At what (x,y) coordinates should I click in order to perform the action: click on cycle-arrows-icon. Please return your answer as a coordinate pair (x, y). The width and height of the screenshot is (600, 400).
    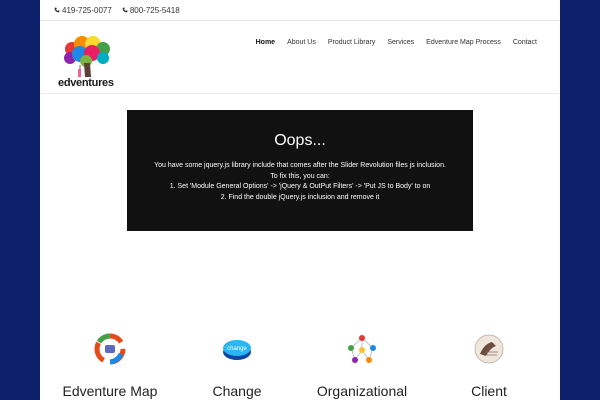
    Looking at the image, I should click on (110, 349).